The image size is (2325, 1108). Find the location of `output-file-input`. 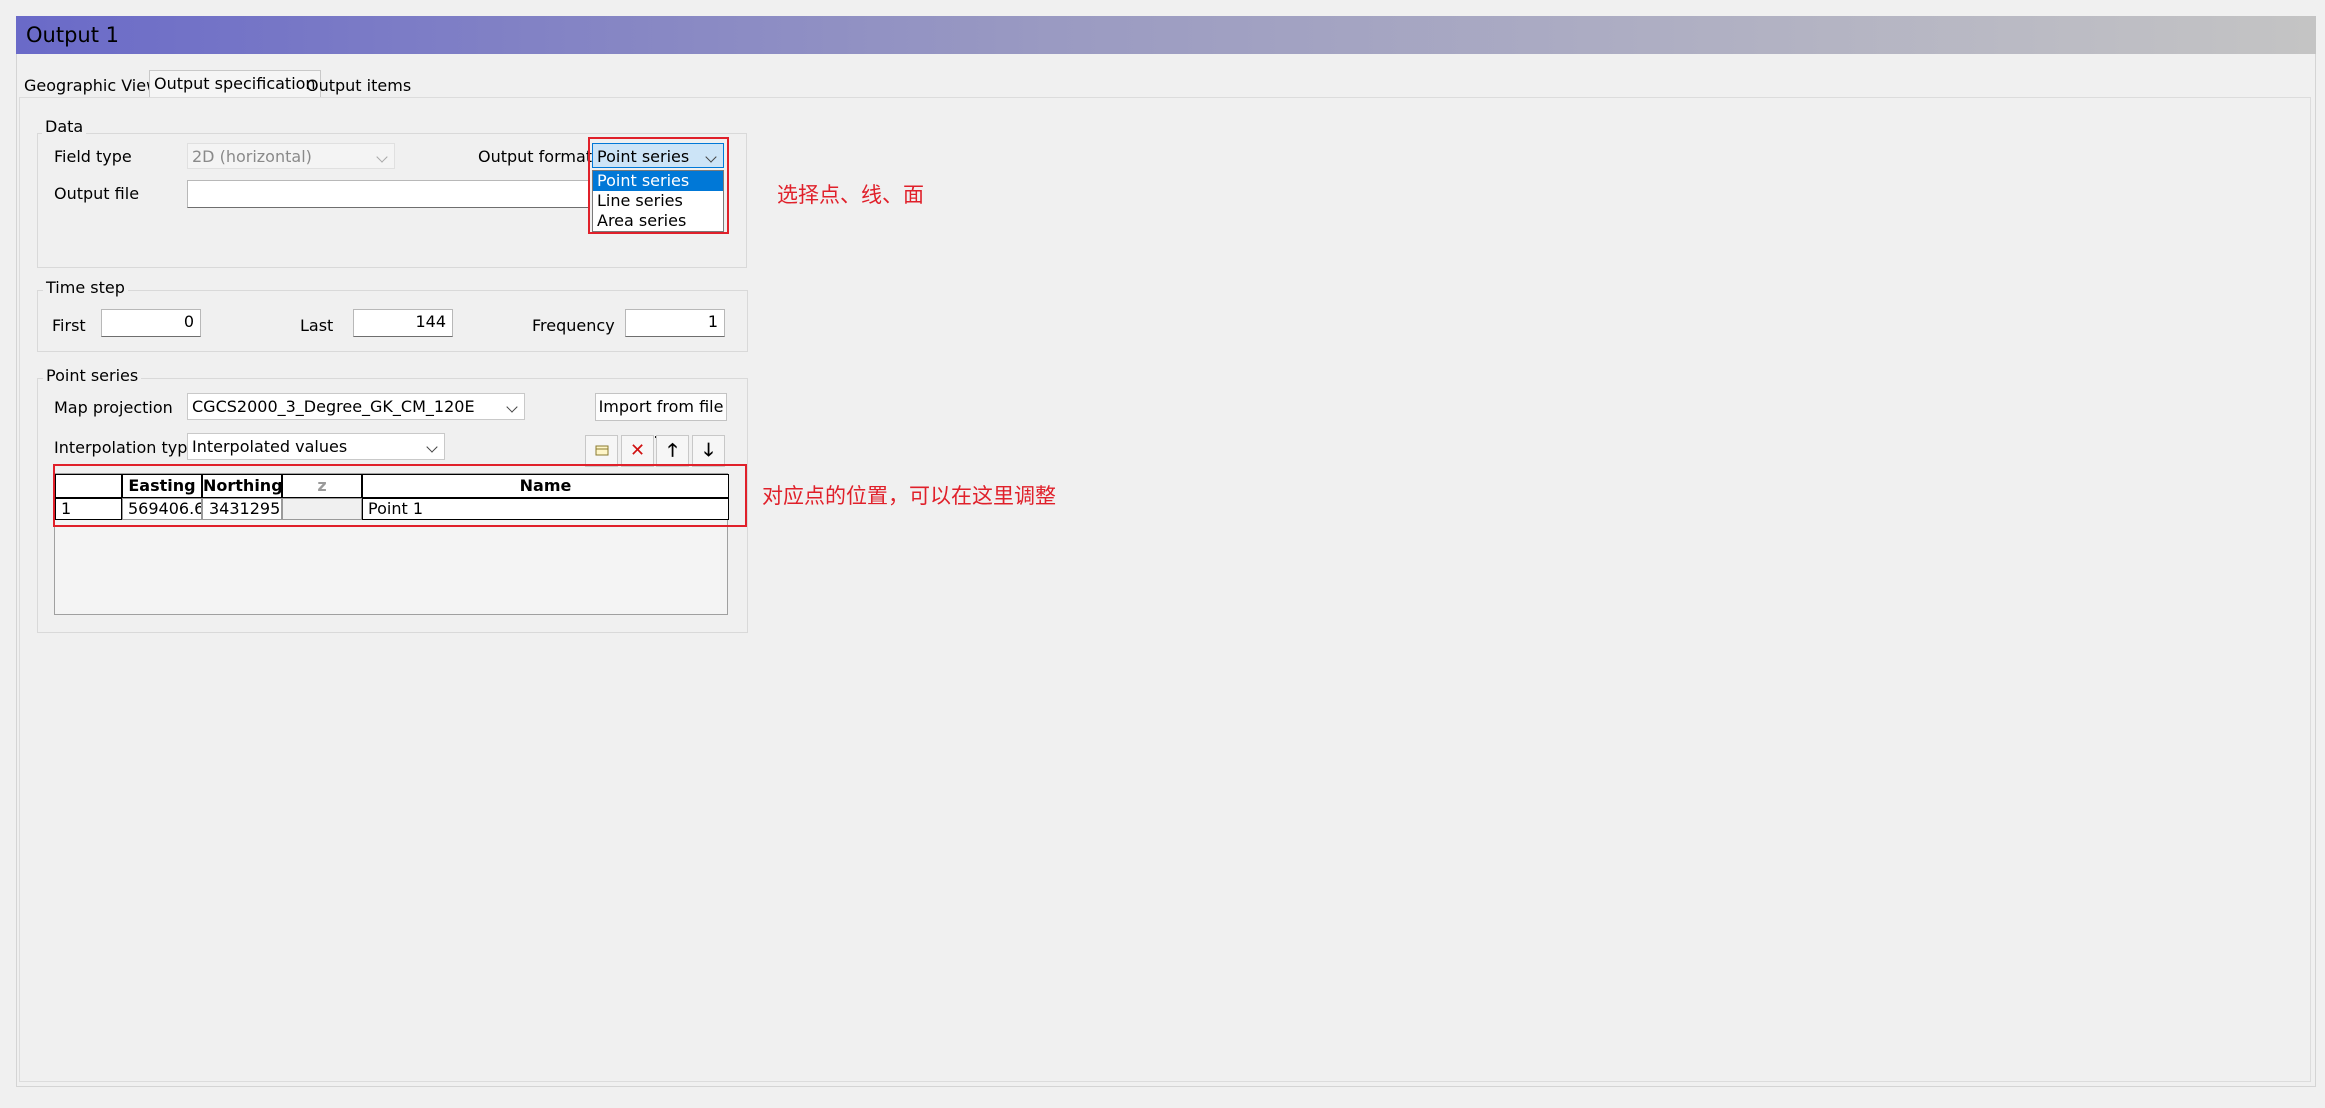

output-file-input is located at coordinates (388, 194).